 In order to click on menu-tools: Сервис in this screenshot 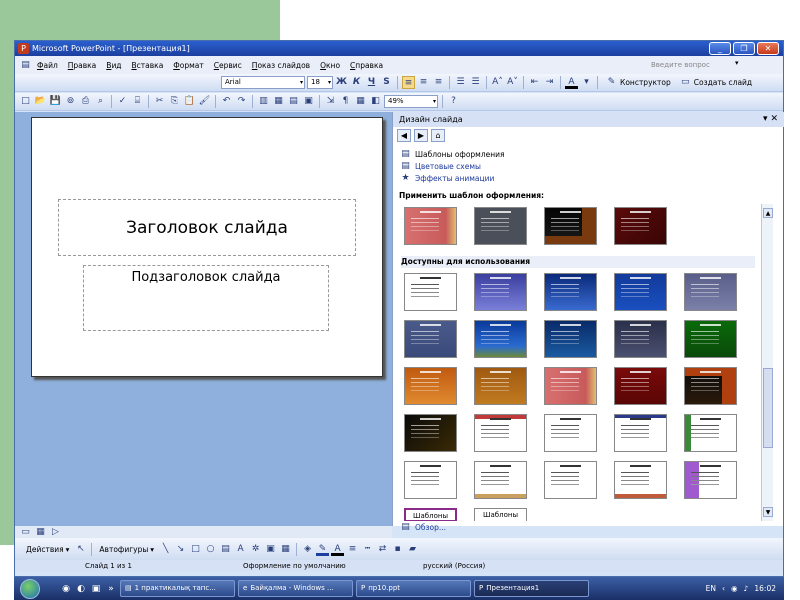, I will do `click(228, 65)`.